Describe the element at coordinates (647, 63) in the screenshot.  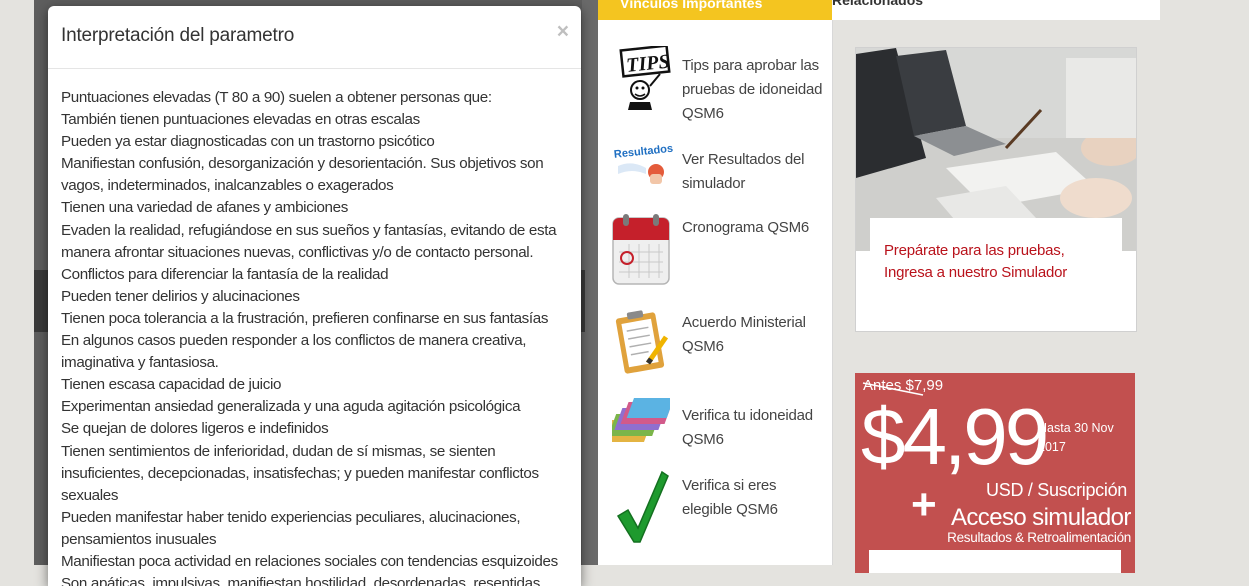
I see `tips-icon-text: TIPS` at that location.